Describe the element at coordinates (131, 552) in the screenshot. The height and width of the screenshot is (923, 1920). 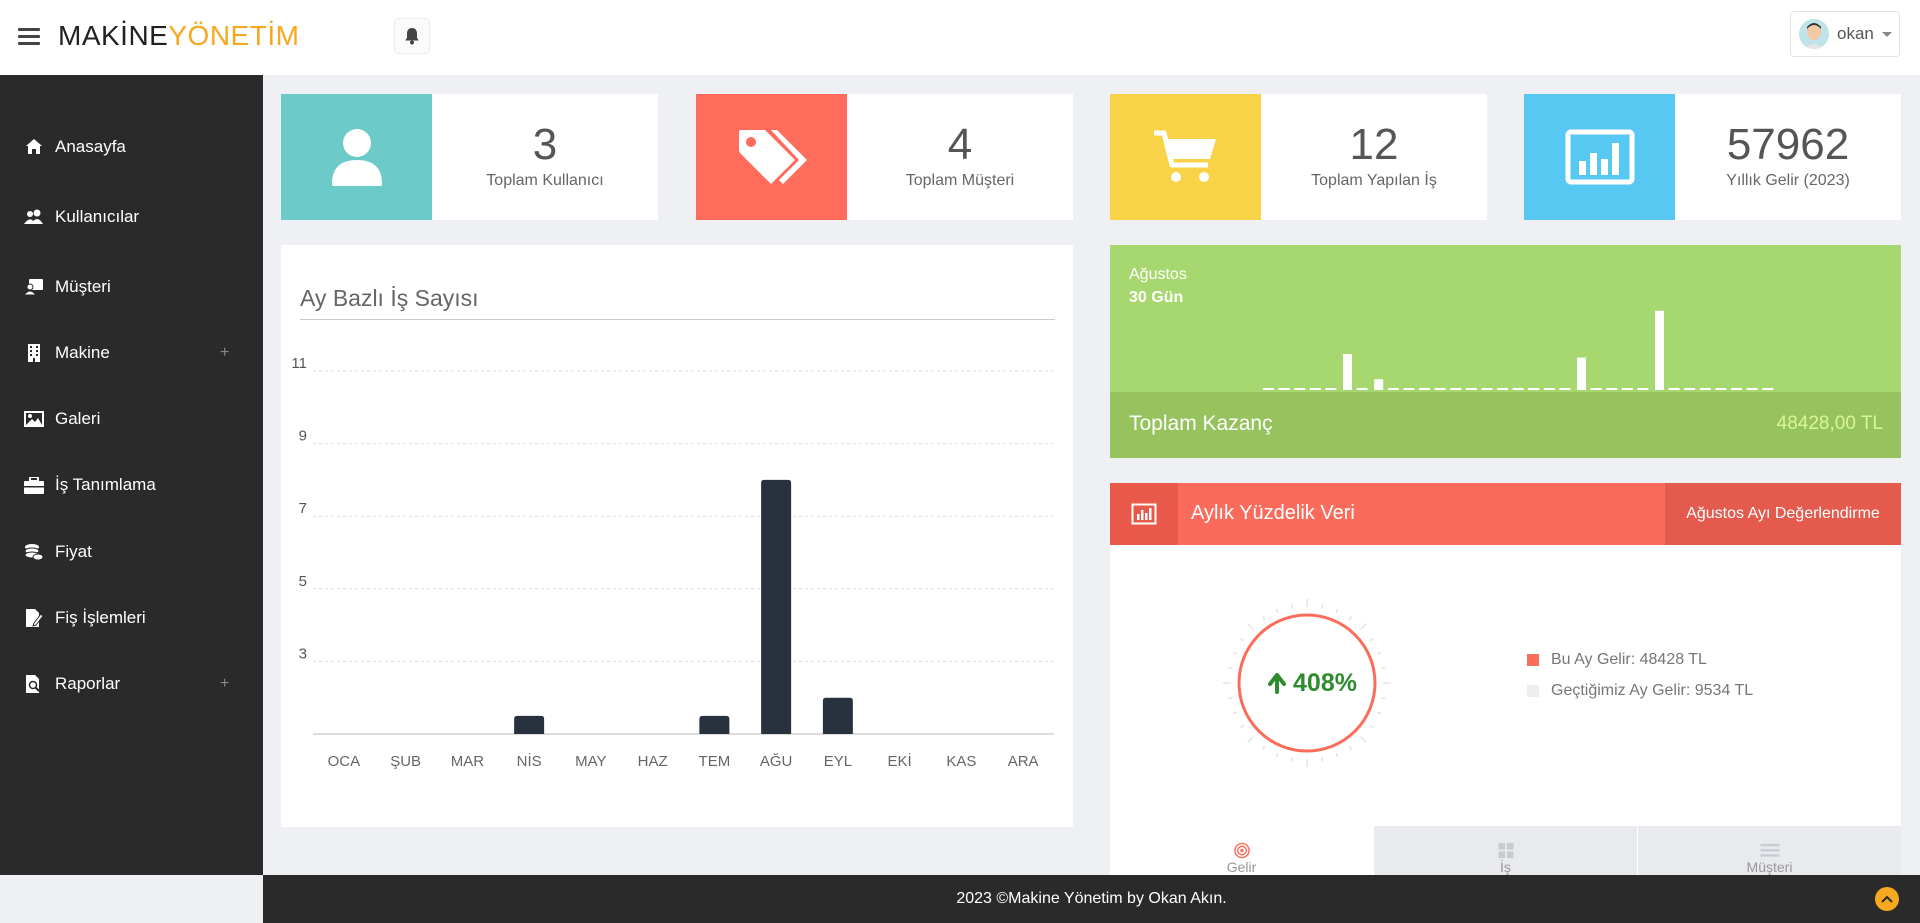
I see `sidebar-item-fiyat: Fiyat` at that location.